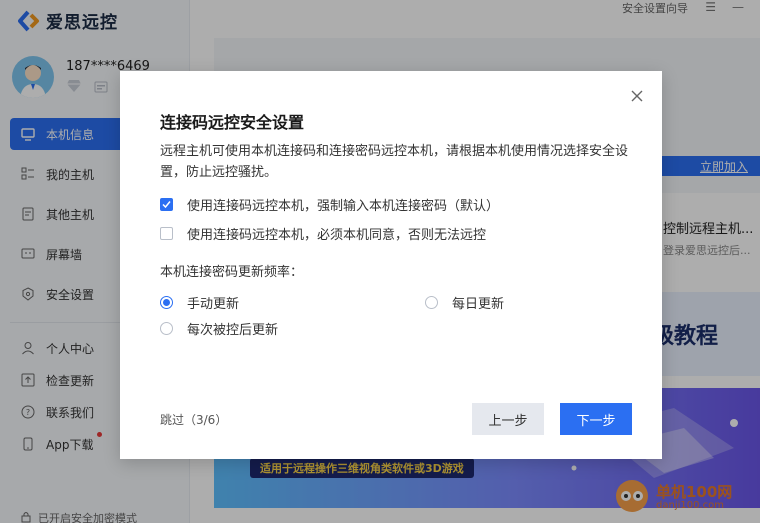 This screenshot has height=523, width=760. Describe the element at coordinates (233, 330) in the screenshot. I see `radio-label: 每次被控后更新` at that location.